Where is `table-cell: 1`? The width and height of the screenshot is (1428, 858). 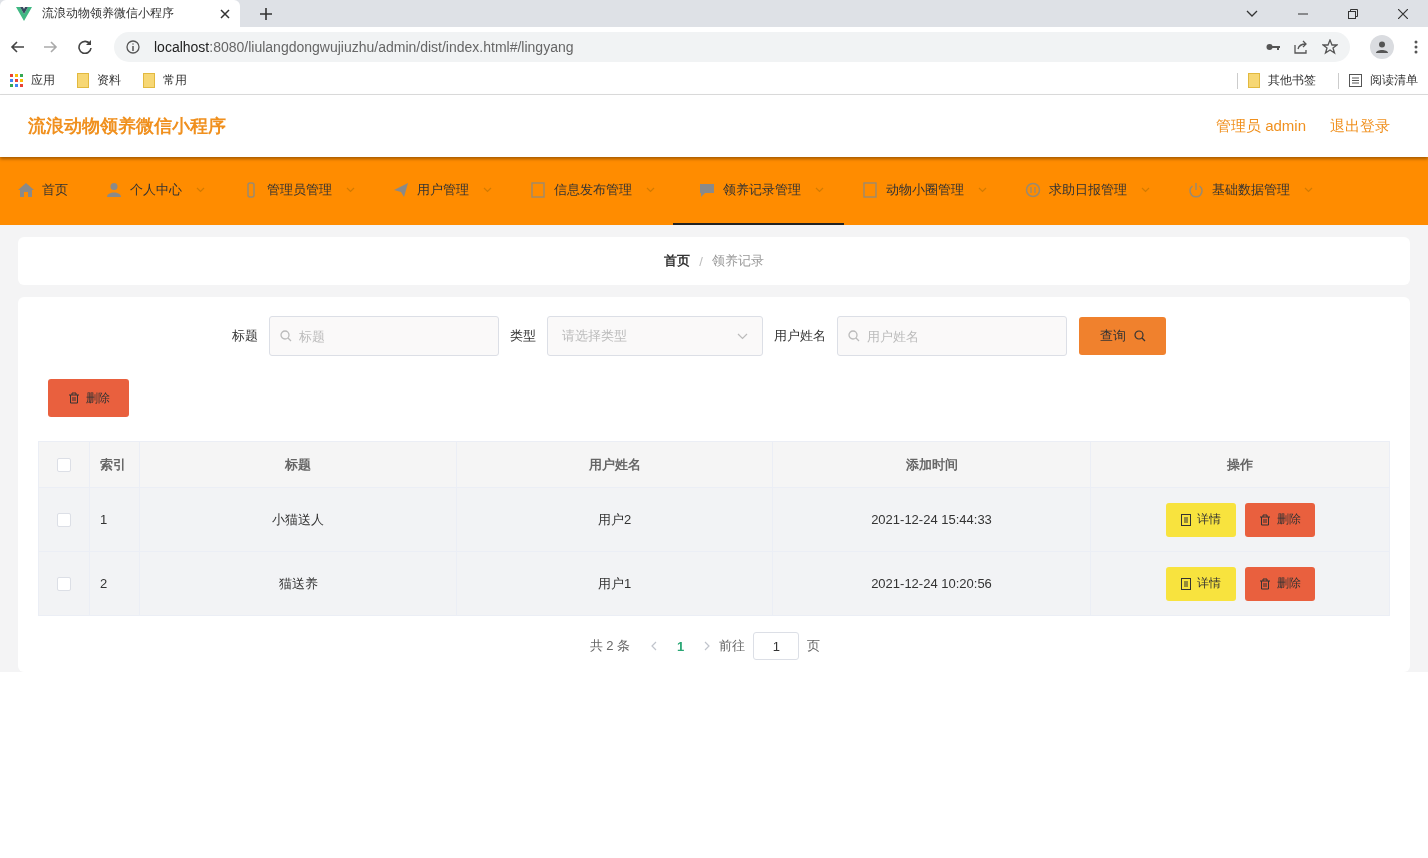 table-cell: 1 is located at coordinates (104, 519).